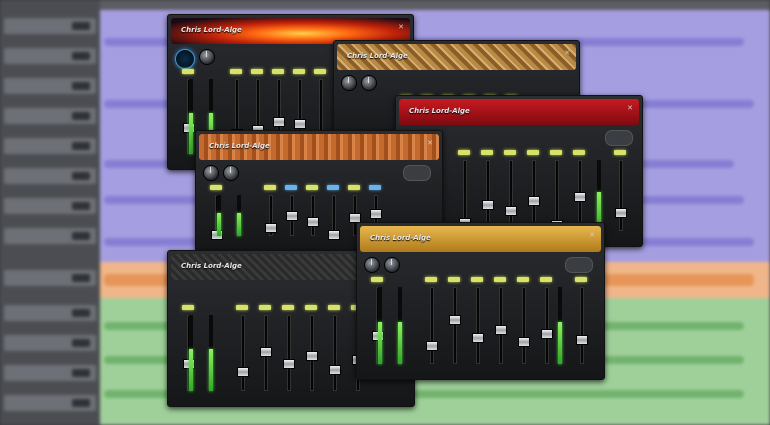 The width and height of the screenshot is (770, 425). What do you see at coordinates (385, 5) in the screenshot?
I see `daw-toolbar` at bounding box center [385, 5].